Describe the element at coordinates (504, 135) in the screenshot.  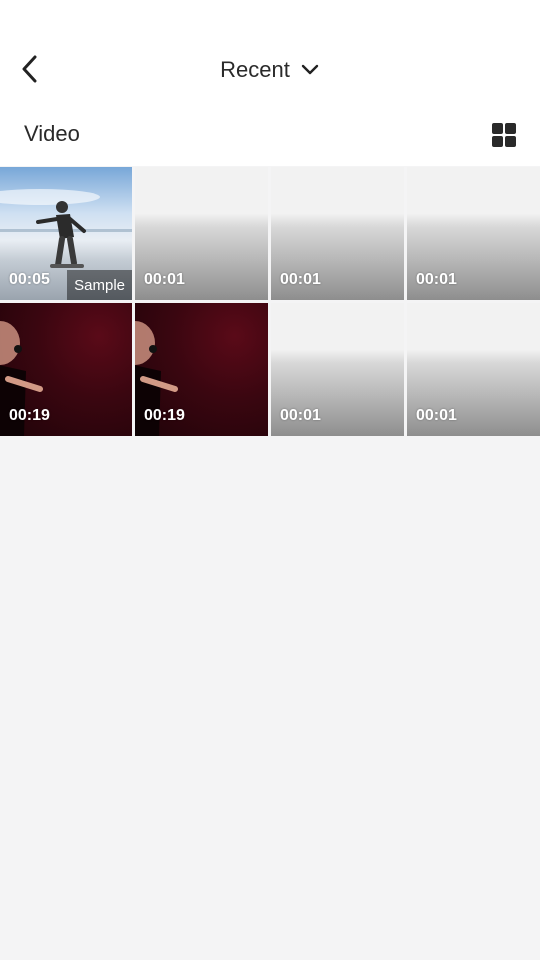
I see `grid-view-button` at that location.